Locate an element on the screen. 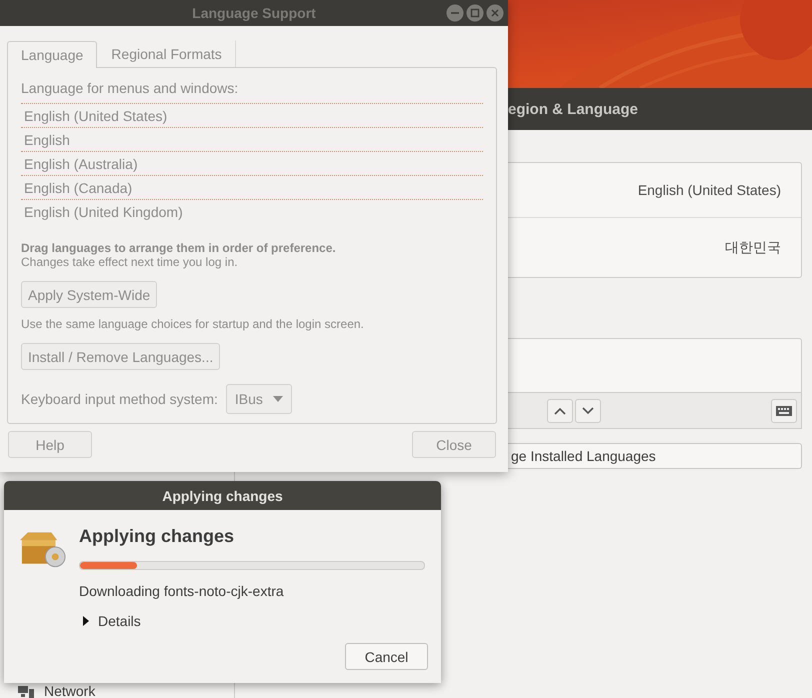  tab: Regional Formats is located at coordinates (166, 53).